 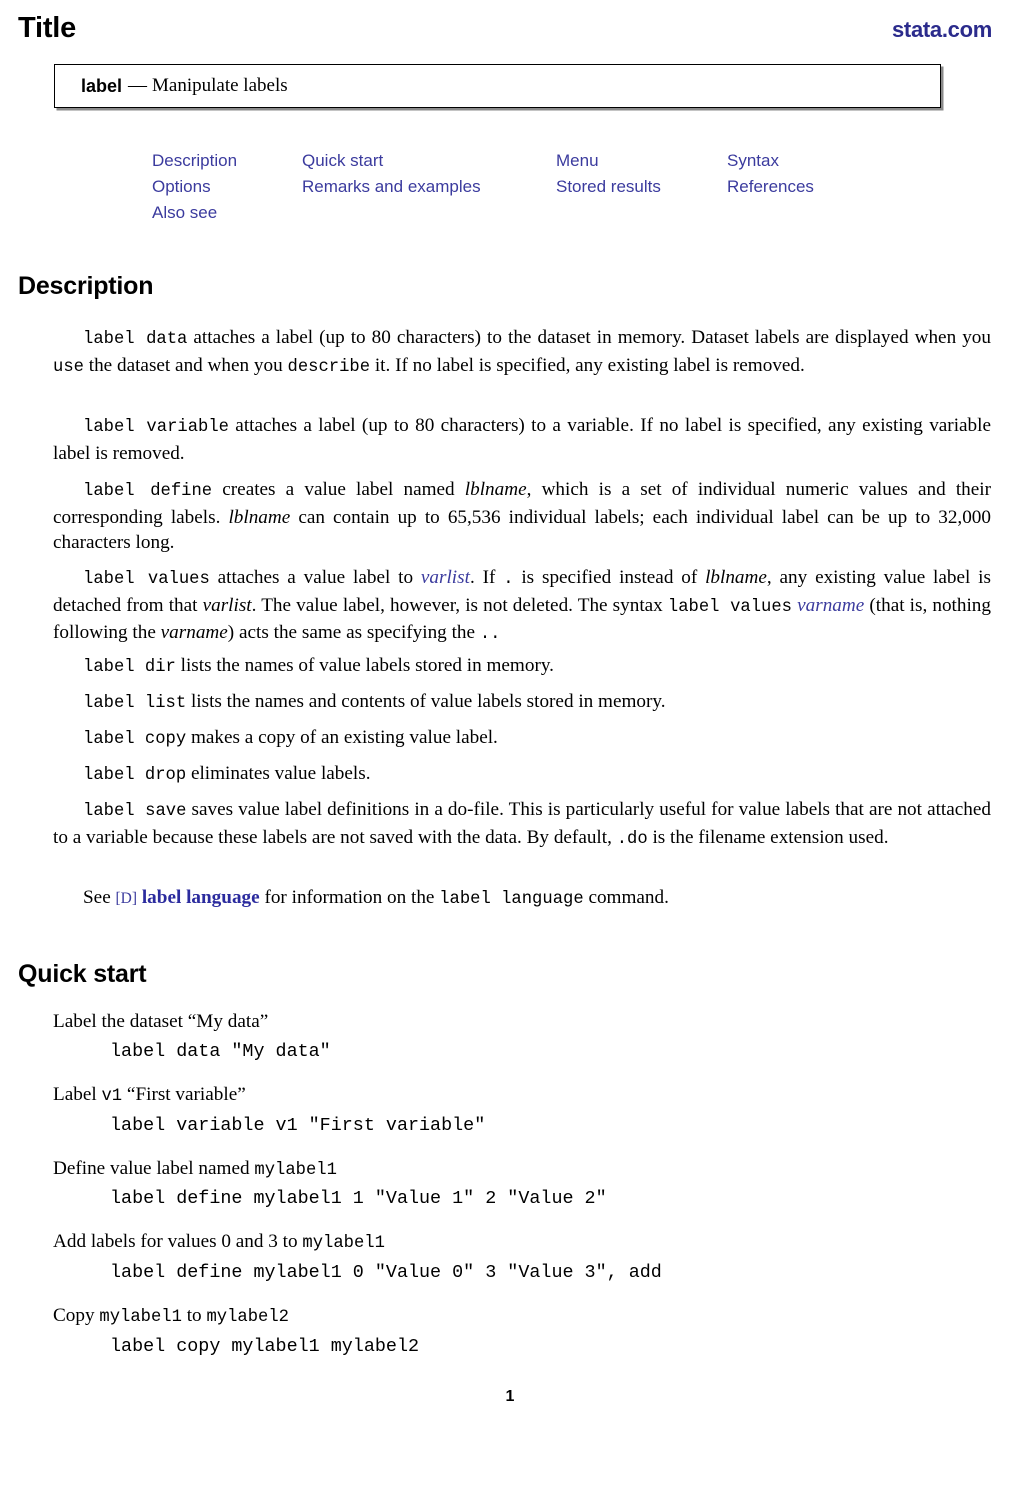 What do you see at coordinates (135, 339) in the screenshot?
I see `code-label-data: label data` at bounding box center [135, 339].